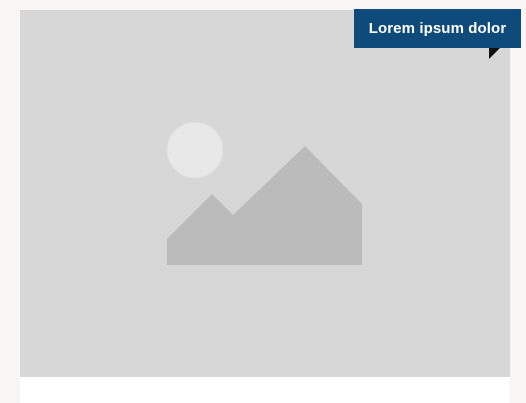 The image size is (526, 403). Describe the element at coordinates (437, 28) in the screenshot. I see `ribbon-label: Lorem ipsum dolor` at that location.